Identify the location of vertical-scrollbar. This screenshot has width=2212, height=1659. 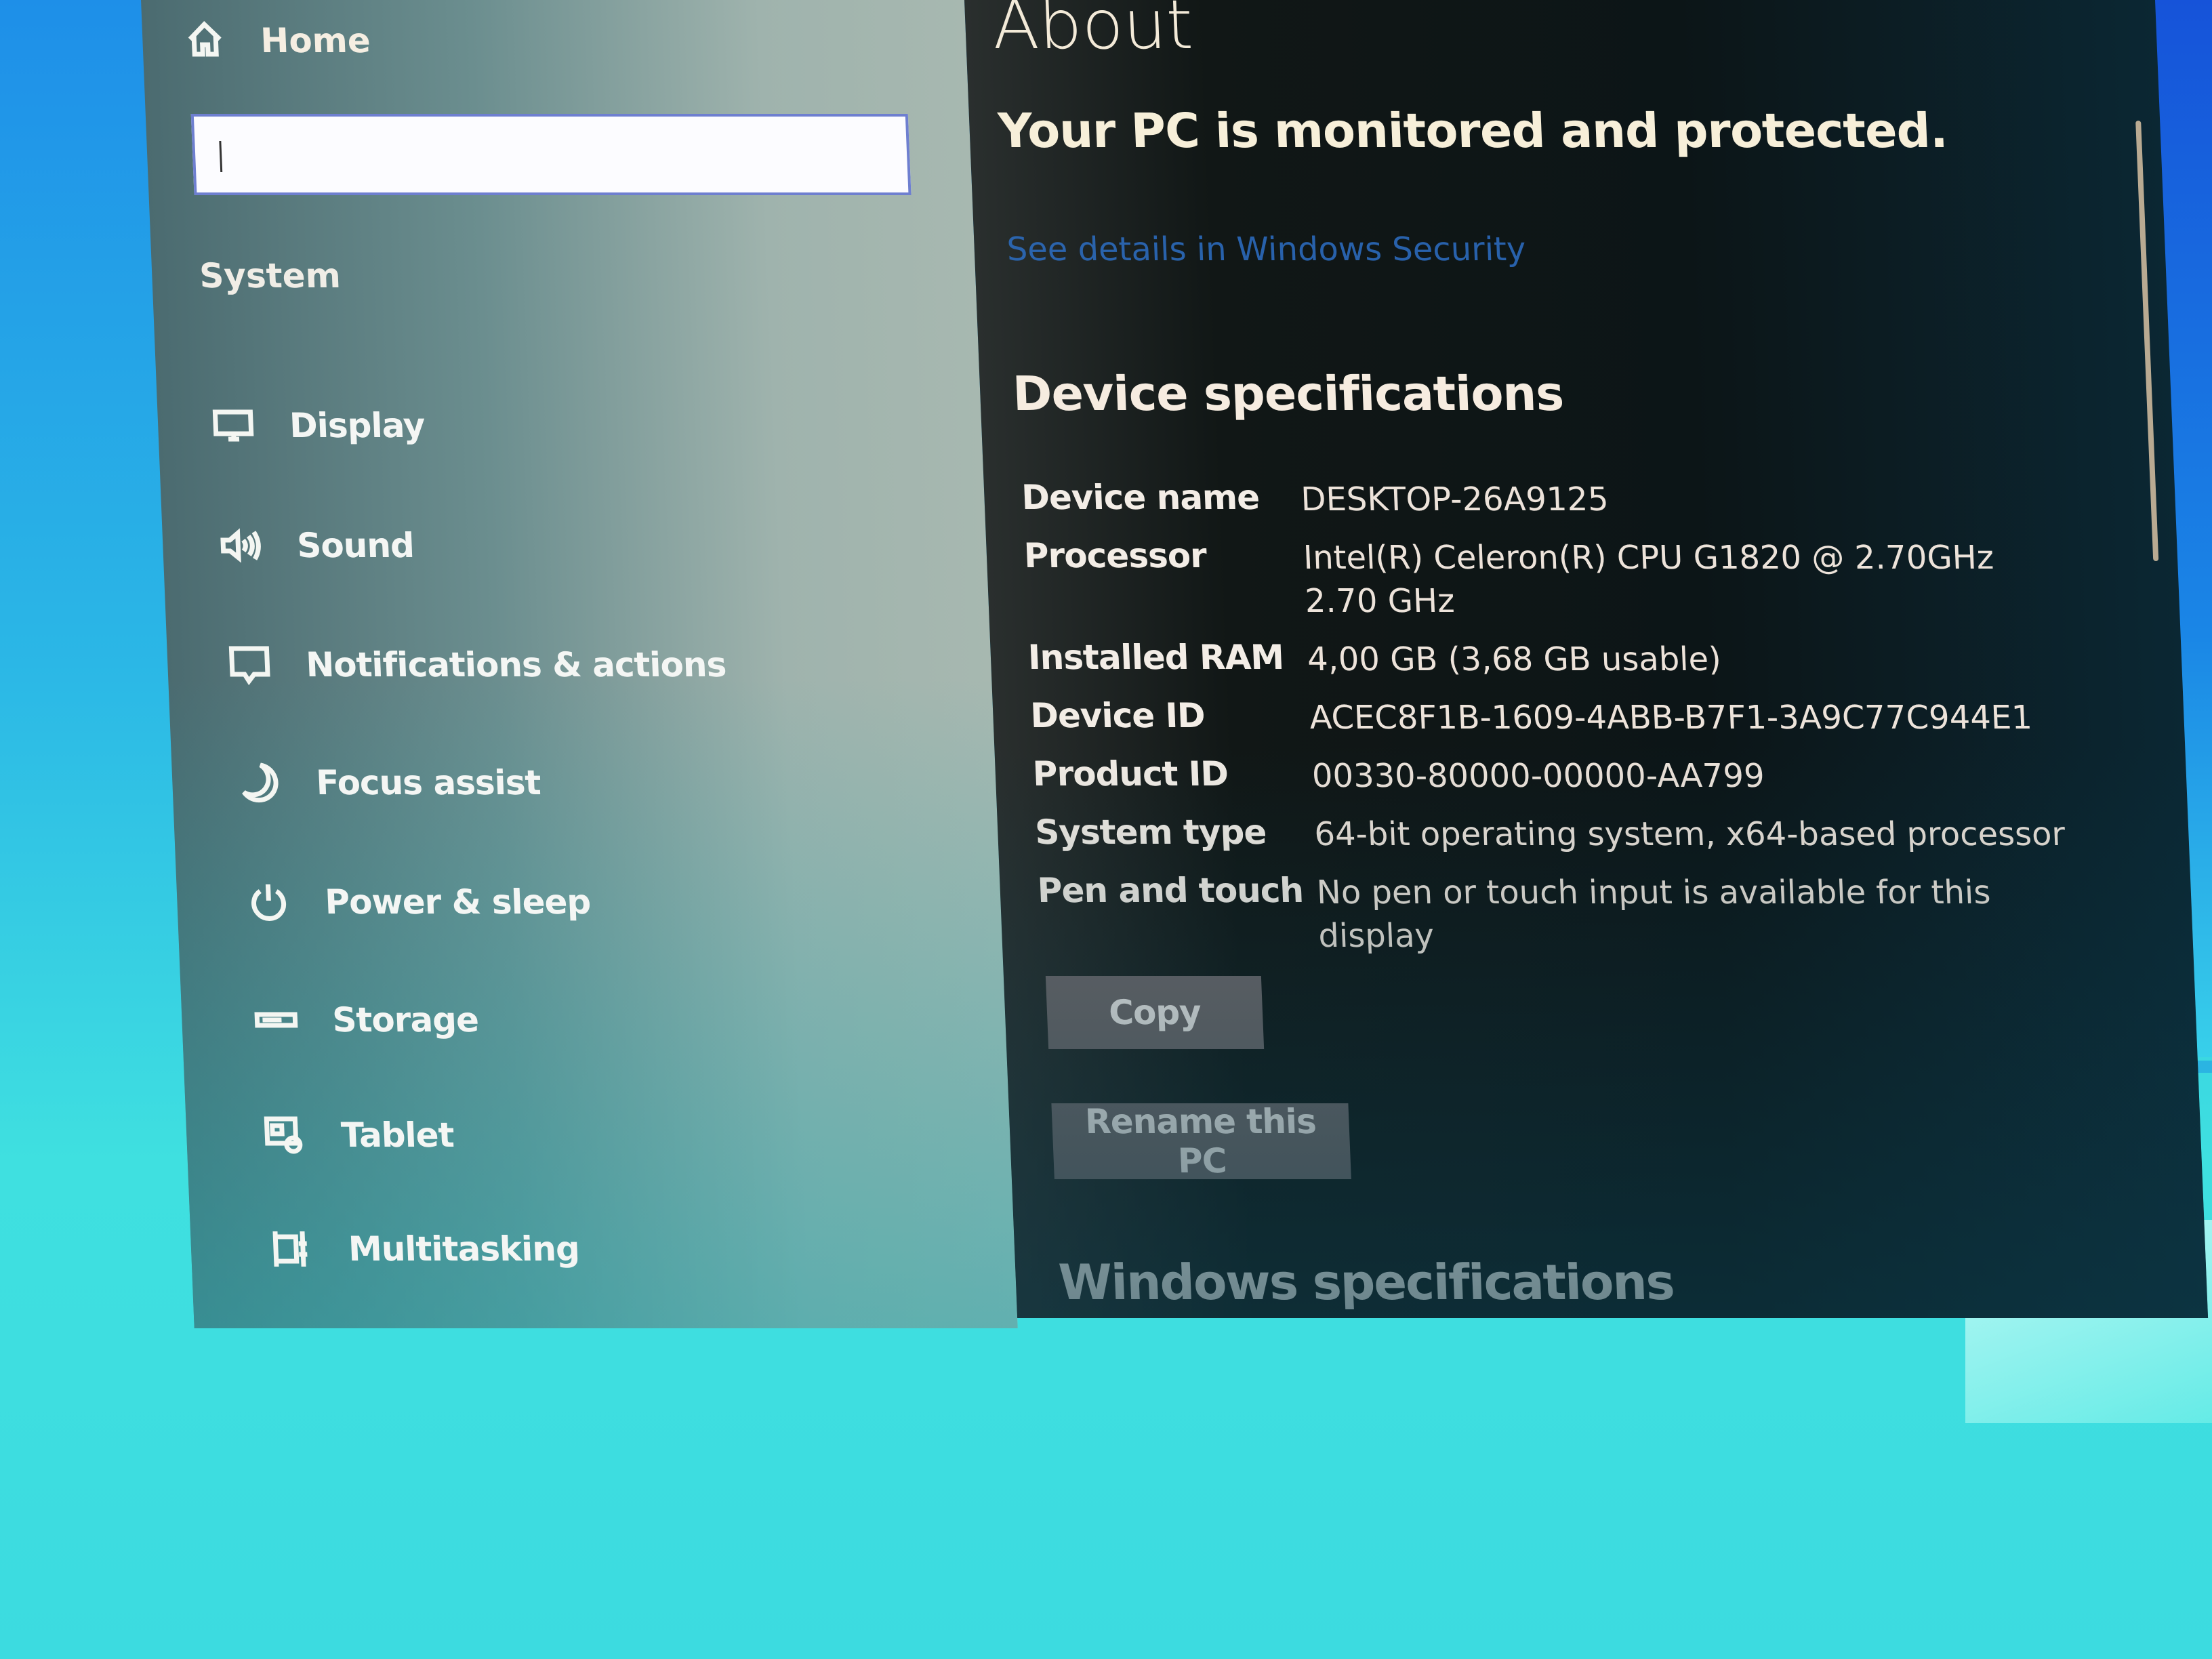
(2147, 341).